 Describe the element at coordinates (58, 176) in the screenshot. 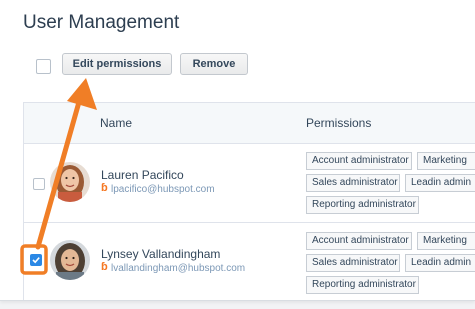

I see `arrow-icon` at that location.